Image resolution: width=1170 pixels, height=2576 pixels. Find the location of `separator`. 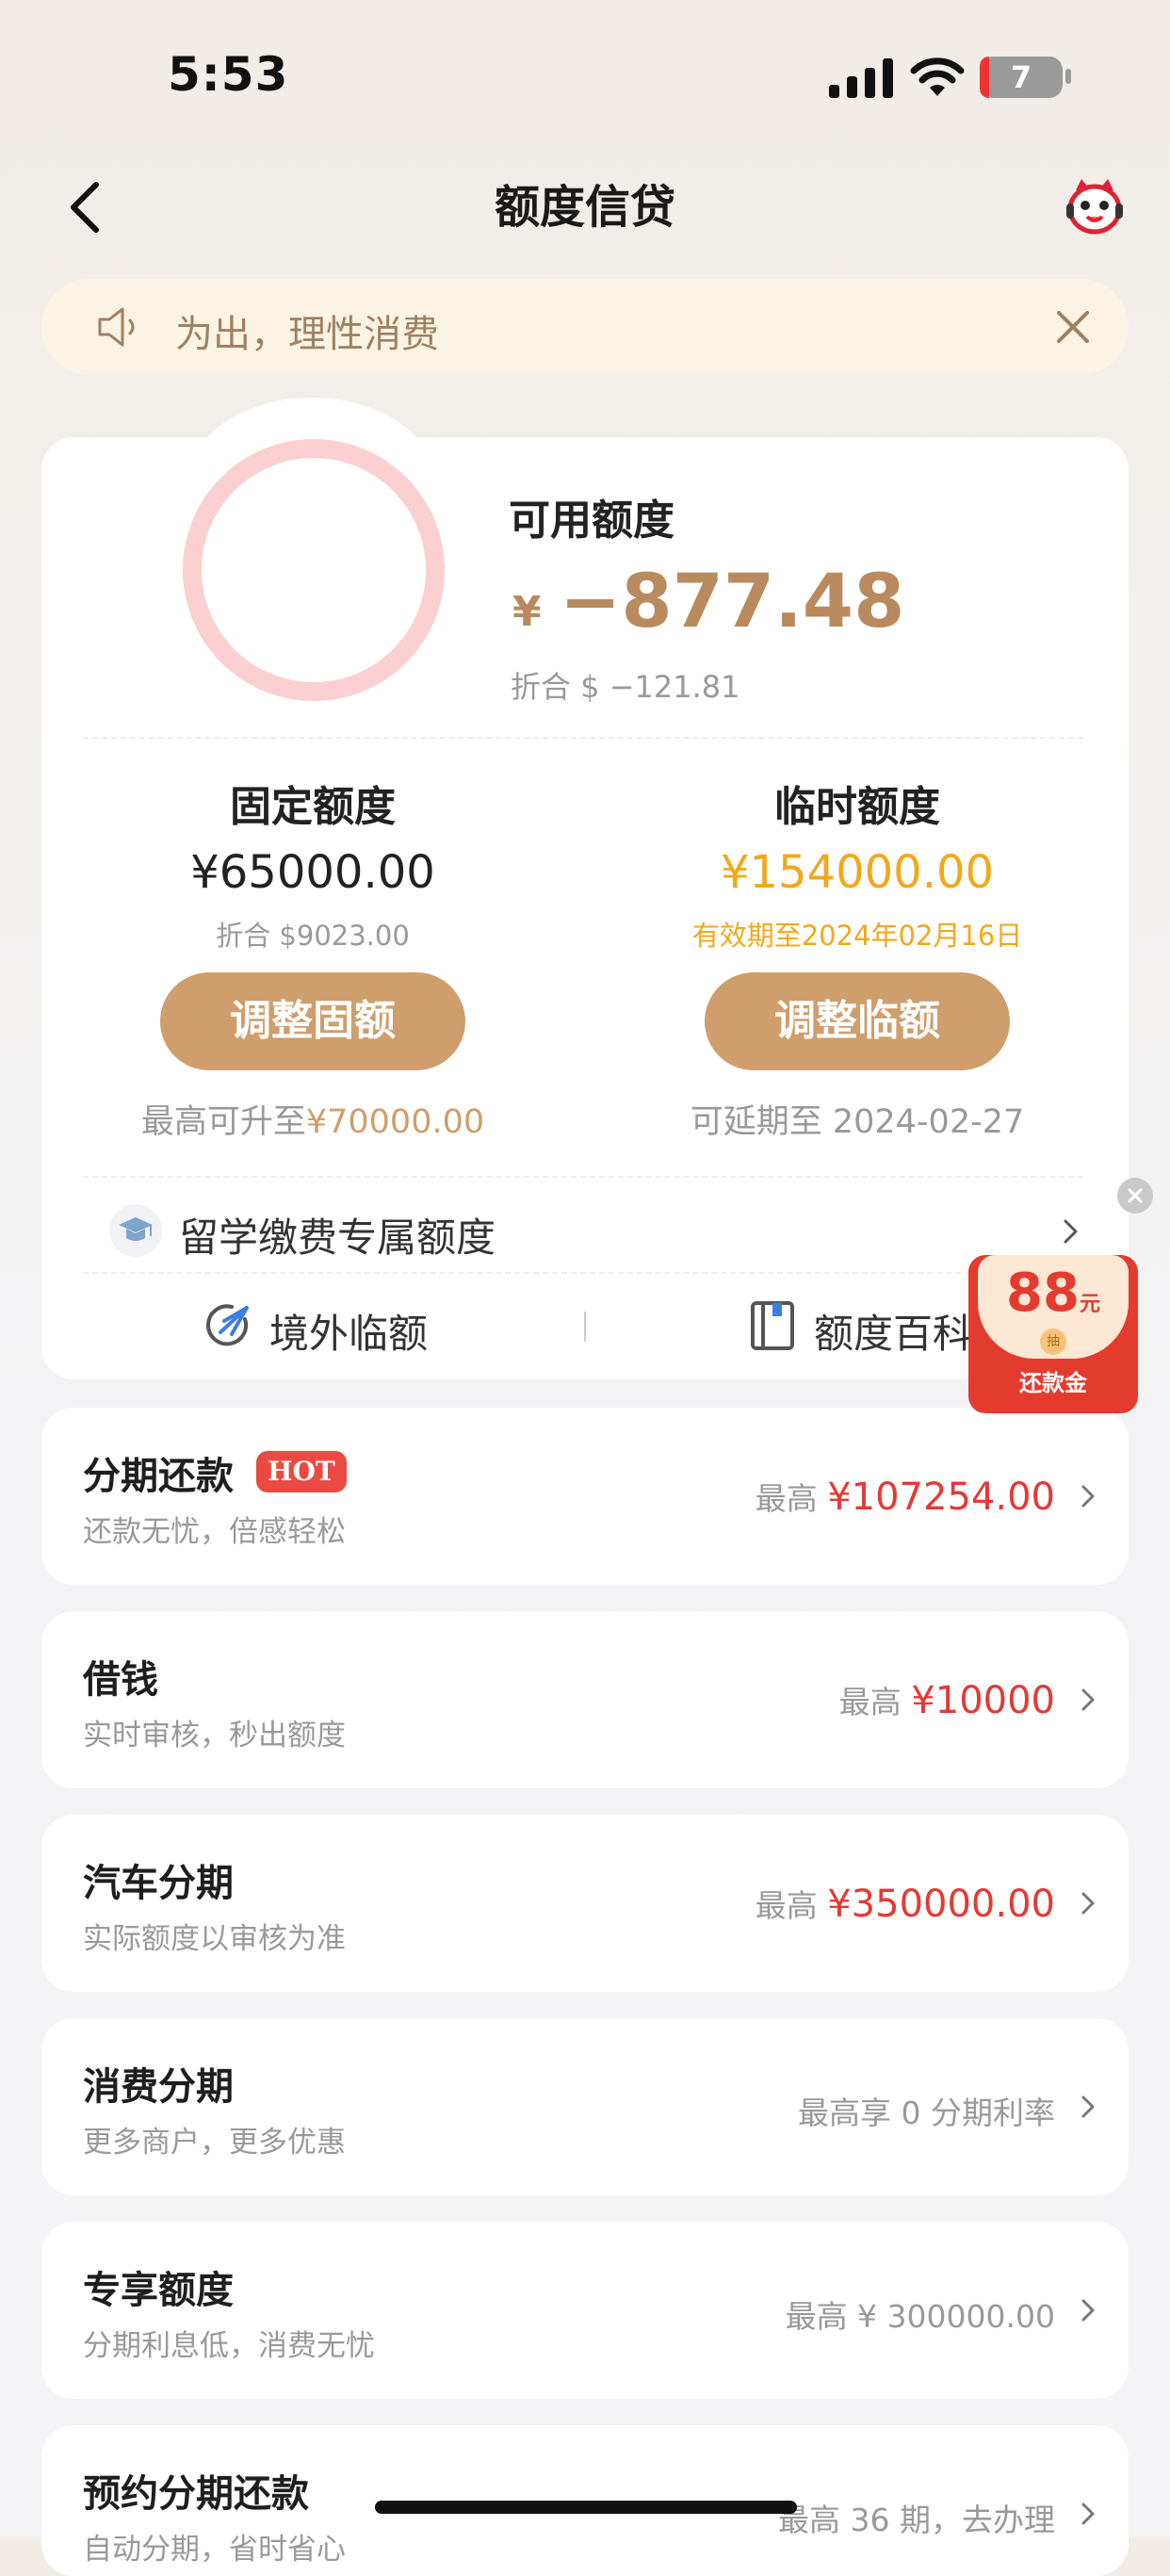

separator is located at coordinates (585, 1327).